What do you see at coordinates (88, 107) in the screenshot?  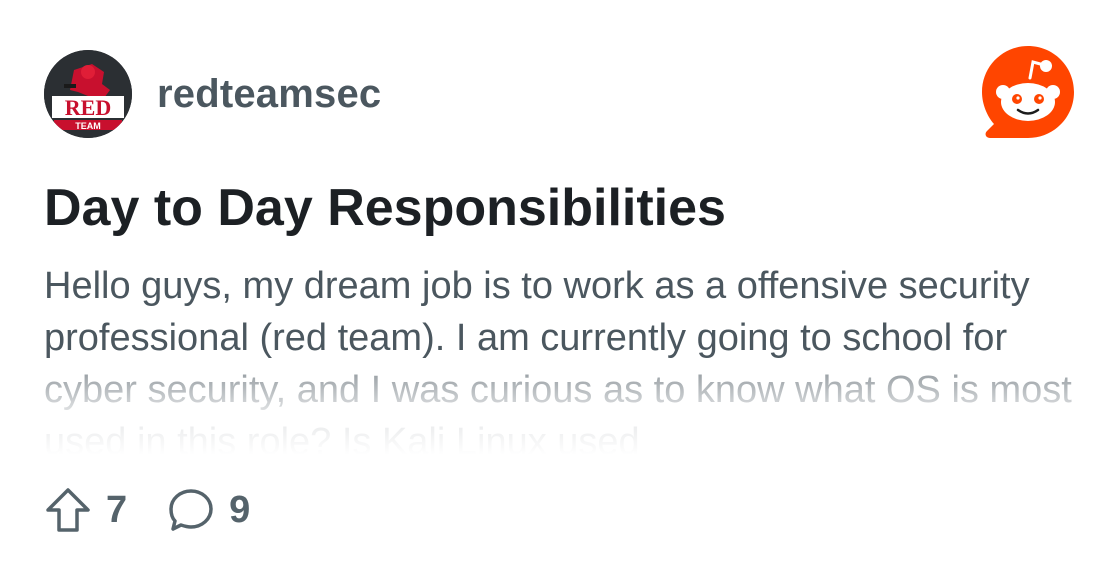 I see `svg-text: RED` at bounding box center [88, 107].